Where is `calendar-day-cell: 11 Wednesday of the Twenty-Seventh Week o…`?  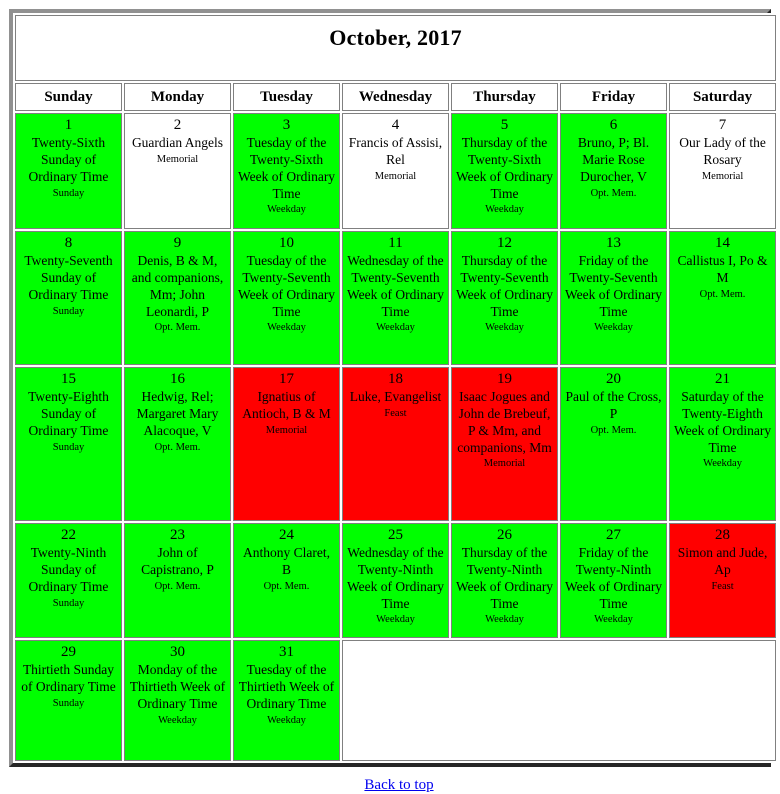
calendar-day-cell: 11 Wednesday of the Twenty-Seventh Week o… is located at coordinates (395, 298).